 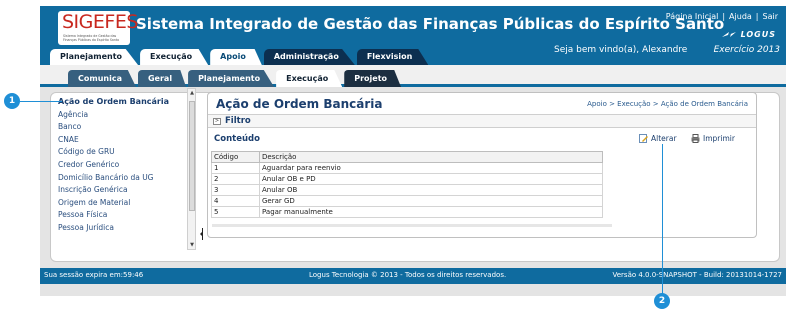 I want to click on sidebar-scrollbar: ▲ ▼, so click(x=191, y=169).